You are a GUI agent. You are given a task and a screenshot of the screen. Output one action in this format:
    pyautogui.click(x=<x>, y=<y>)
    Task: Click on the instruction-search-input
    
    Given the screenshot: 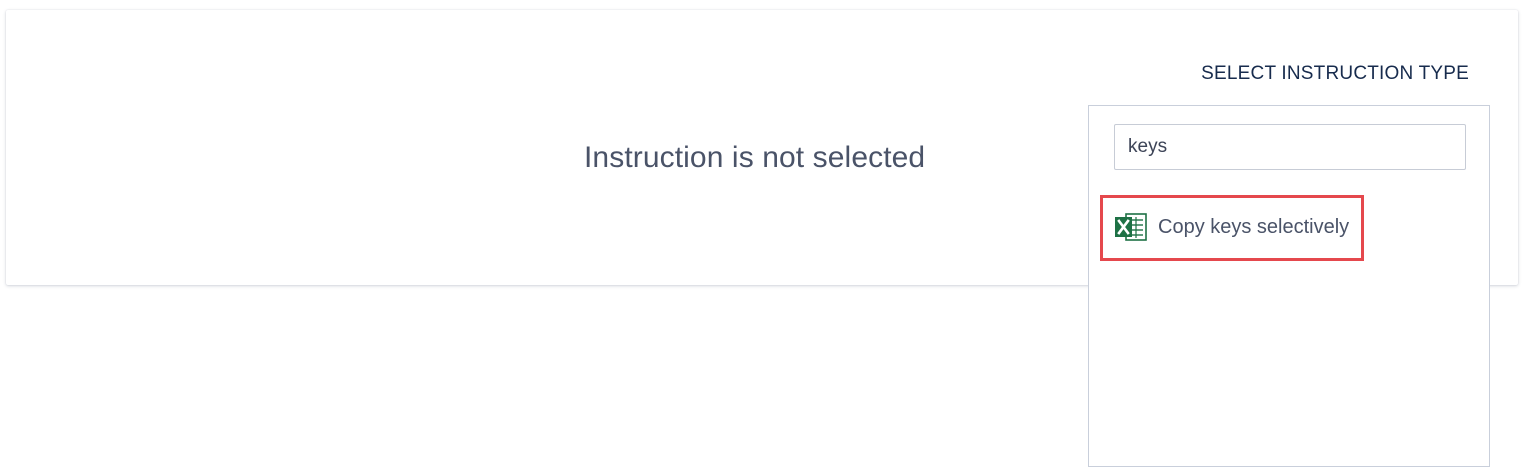 What is the action you would take?
    pyautogui.click(x=1290, y=147)
    